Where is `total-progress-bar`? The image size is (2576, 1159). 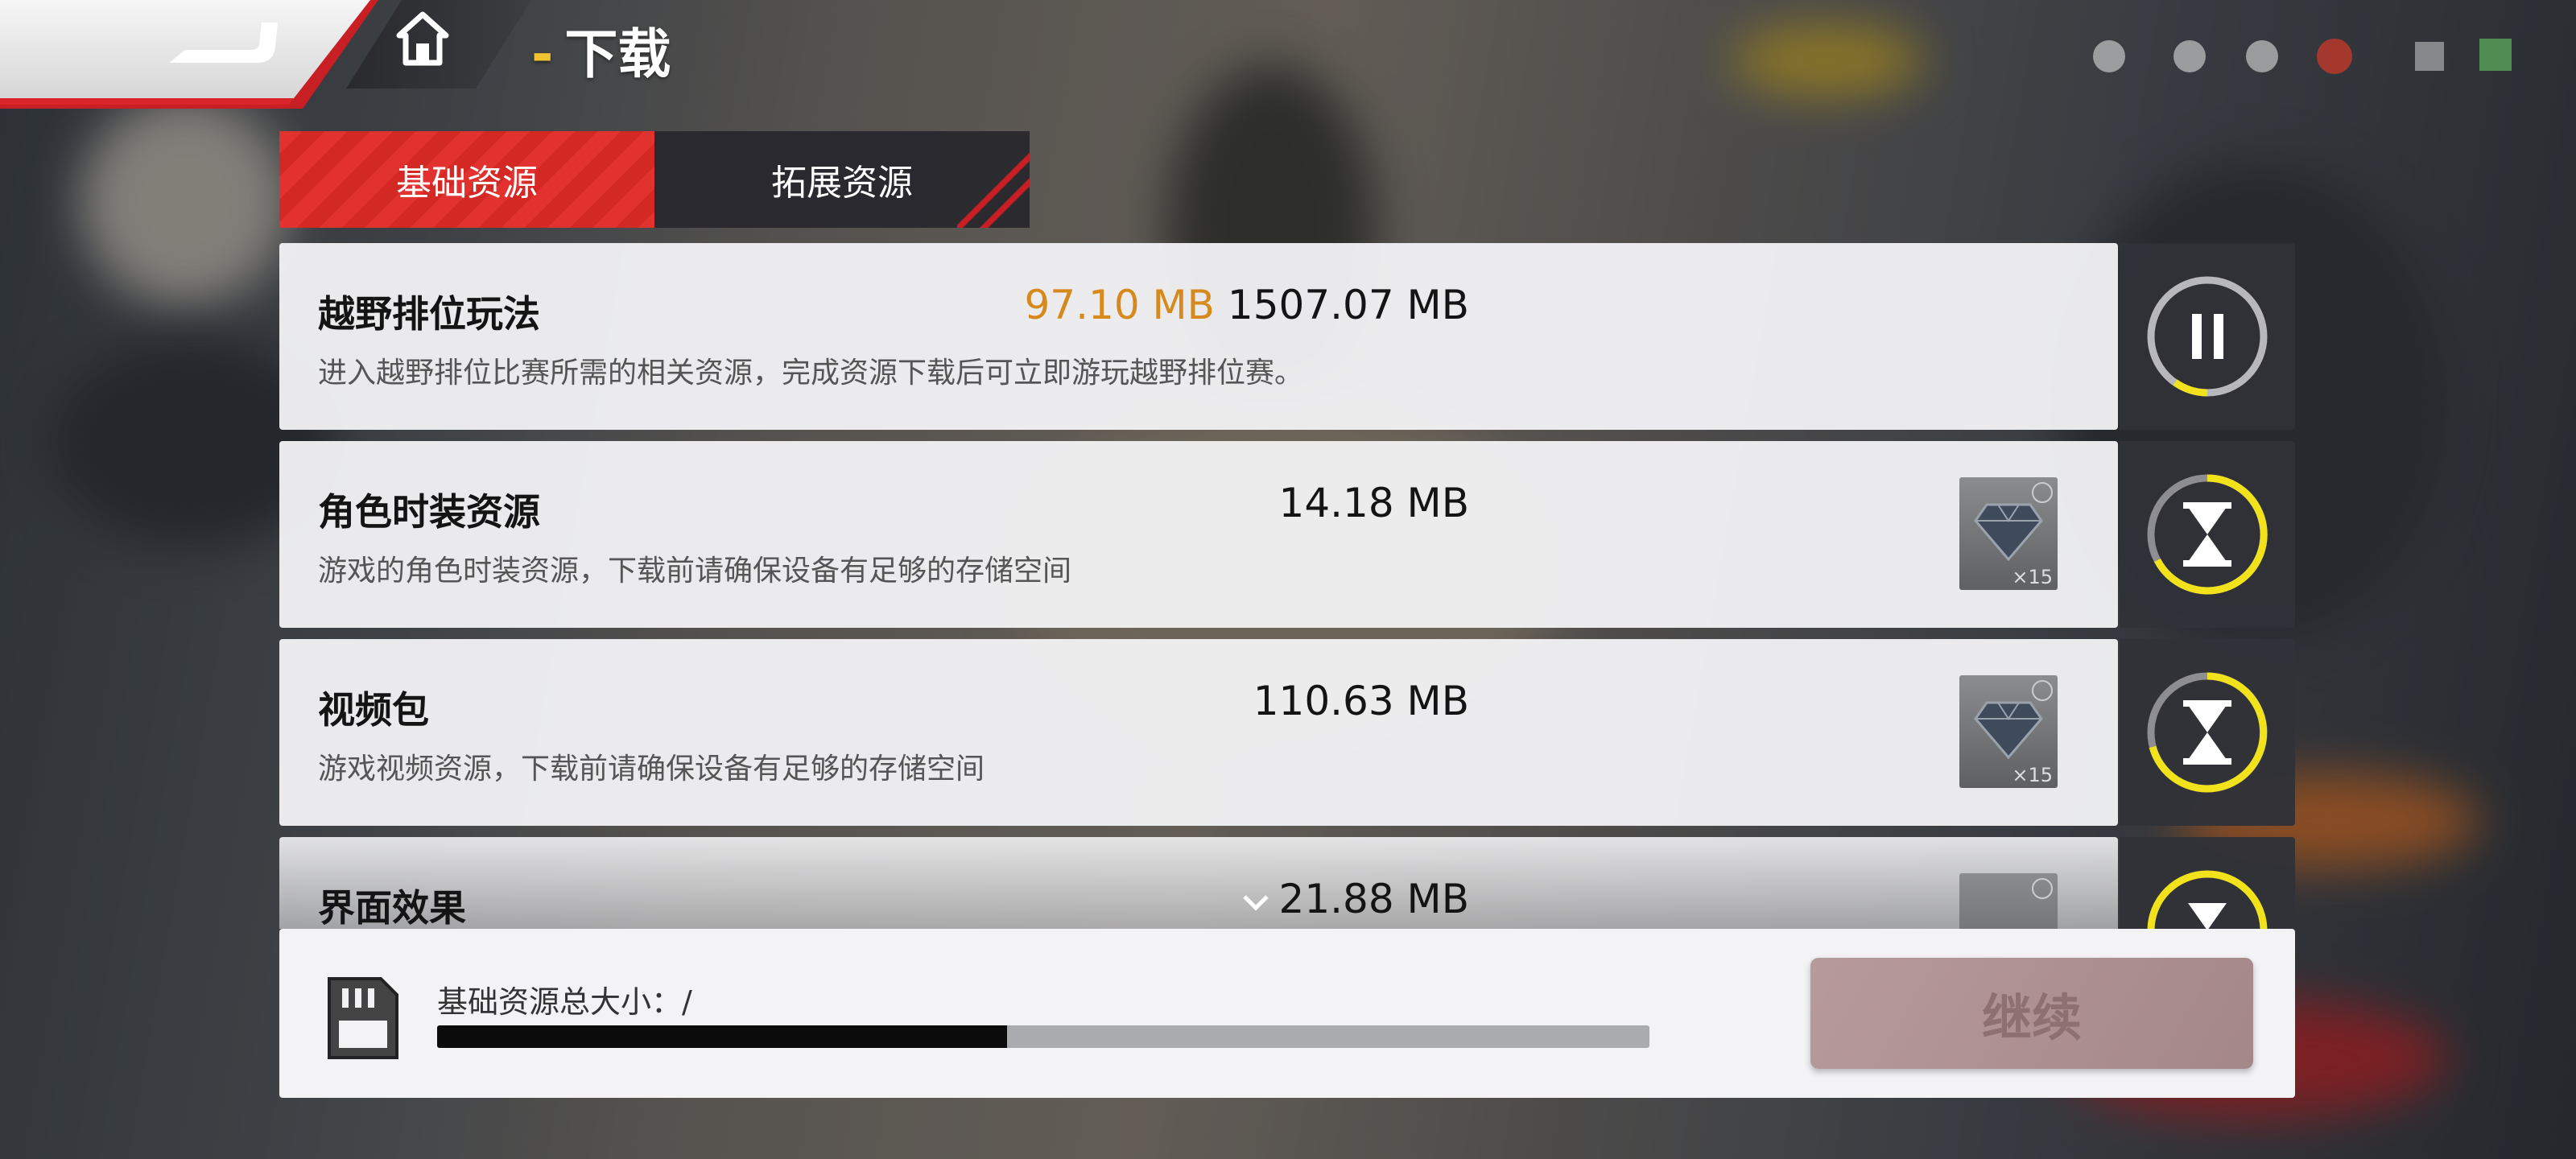
total-progress-bar is located at coordinates (1043, 1036).